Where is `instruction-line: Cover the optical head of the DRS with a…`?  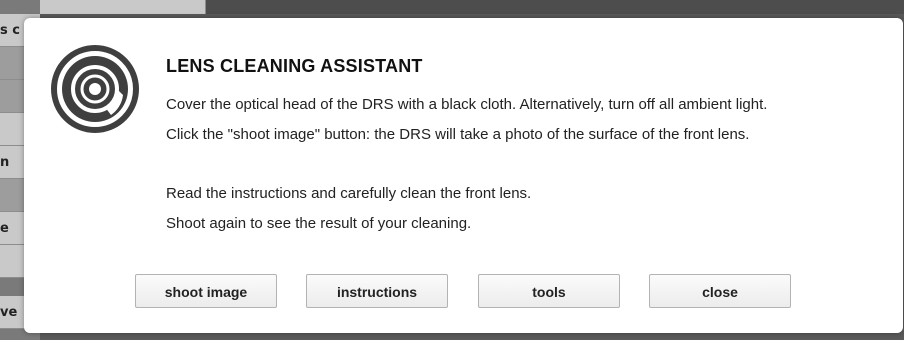
instruction-line: Cover the optical head of the DRS with a… is located at coordinates (467, 104).